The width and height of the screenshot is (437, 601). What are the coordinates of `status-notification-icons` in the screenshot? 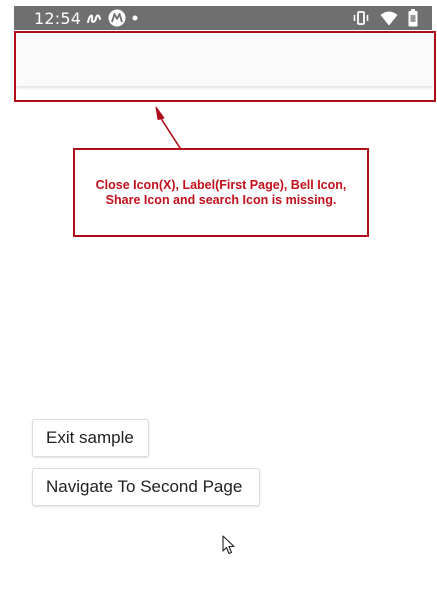 It's located at (112, 18).